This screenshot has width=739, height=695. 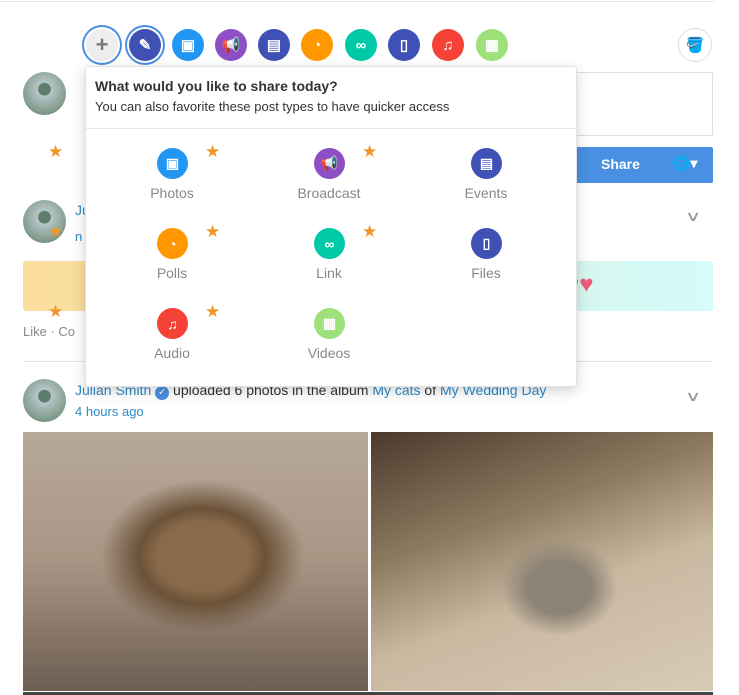 I want to click on post-type-label: Videos, so click(x=329, y=353).